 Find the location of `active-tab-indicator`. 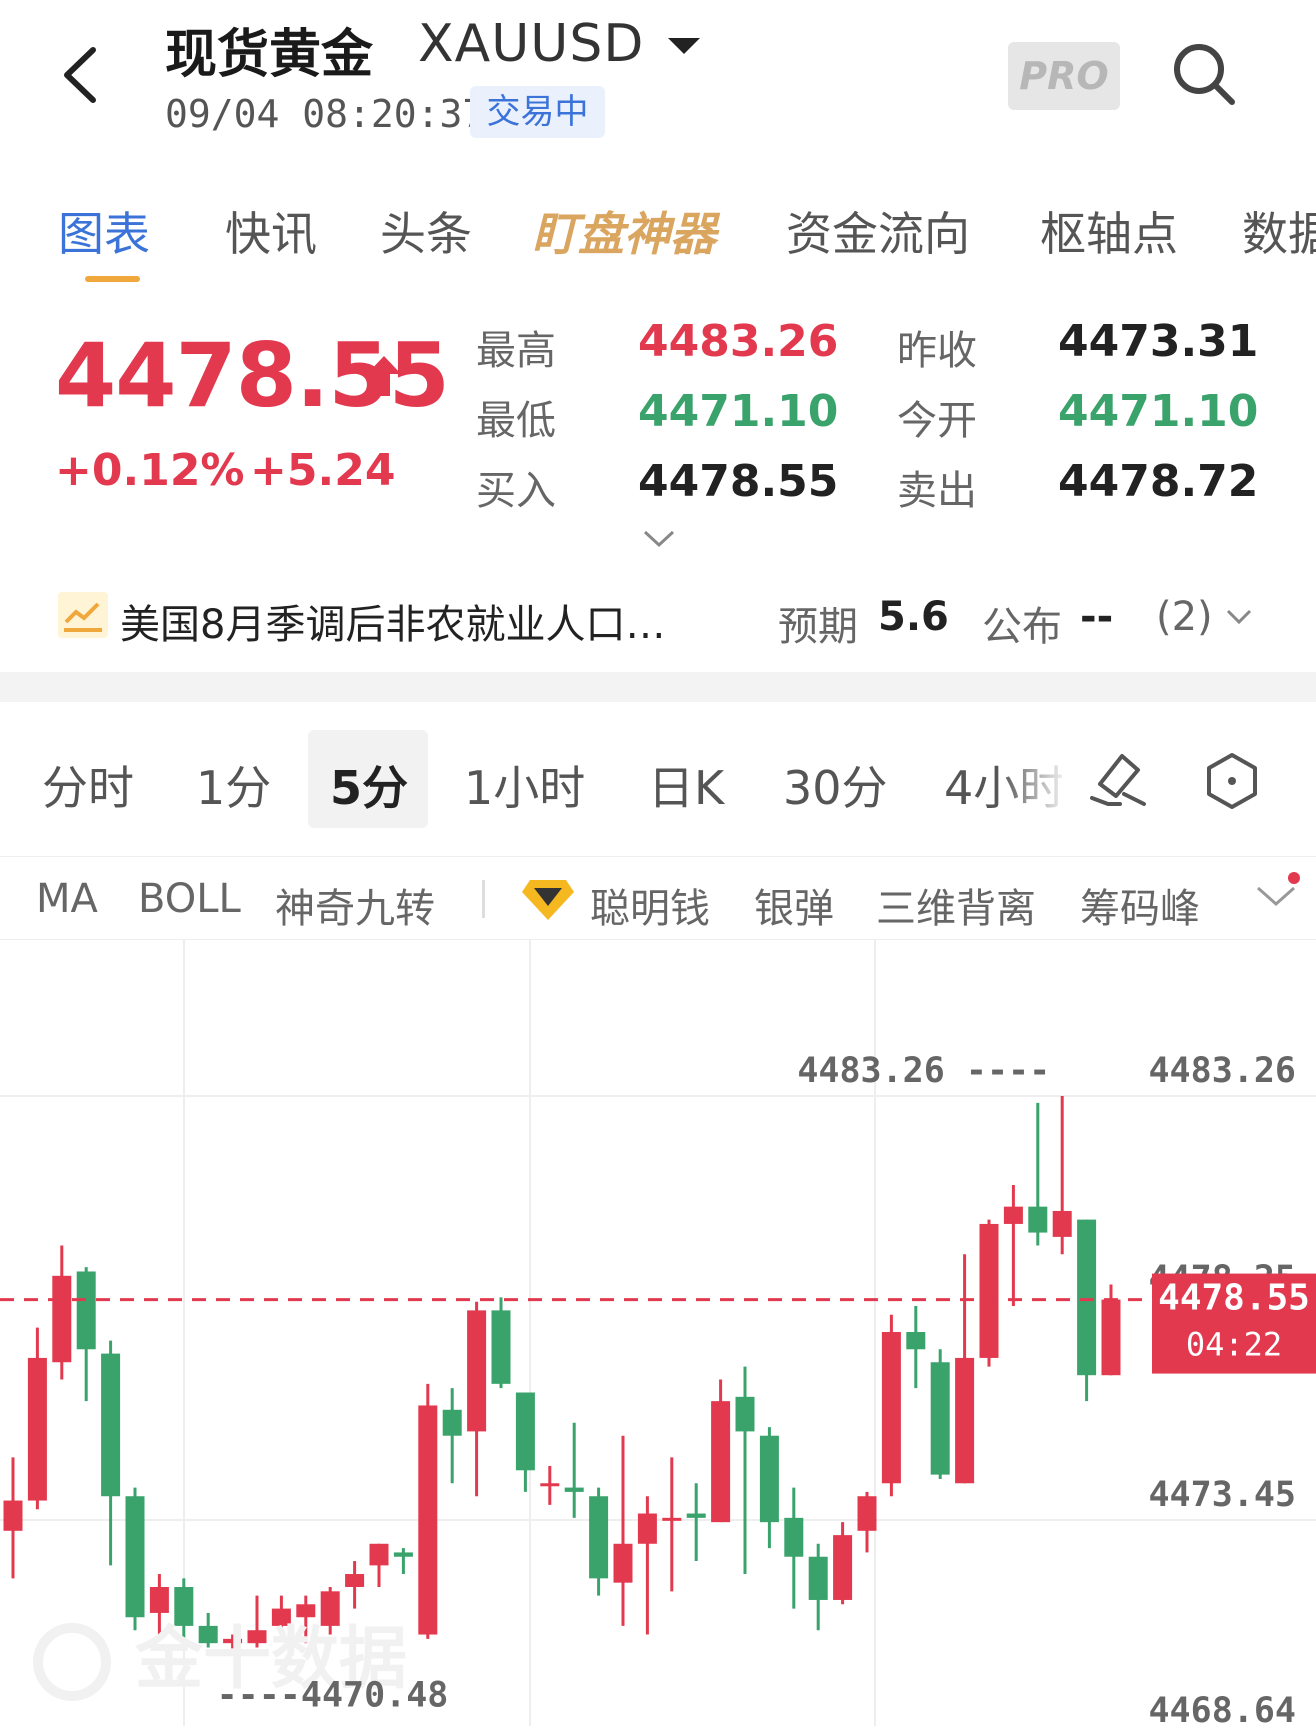

active-tab-indicator is located at coordinates (112, 279).